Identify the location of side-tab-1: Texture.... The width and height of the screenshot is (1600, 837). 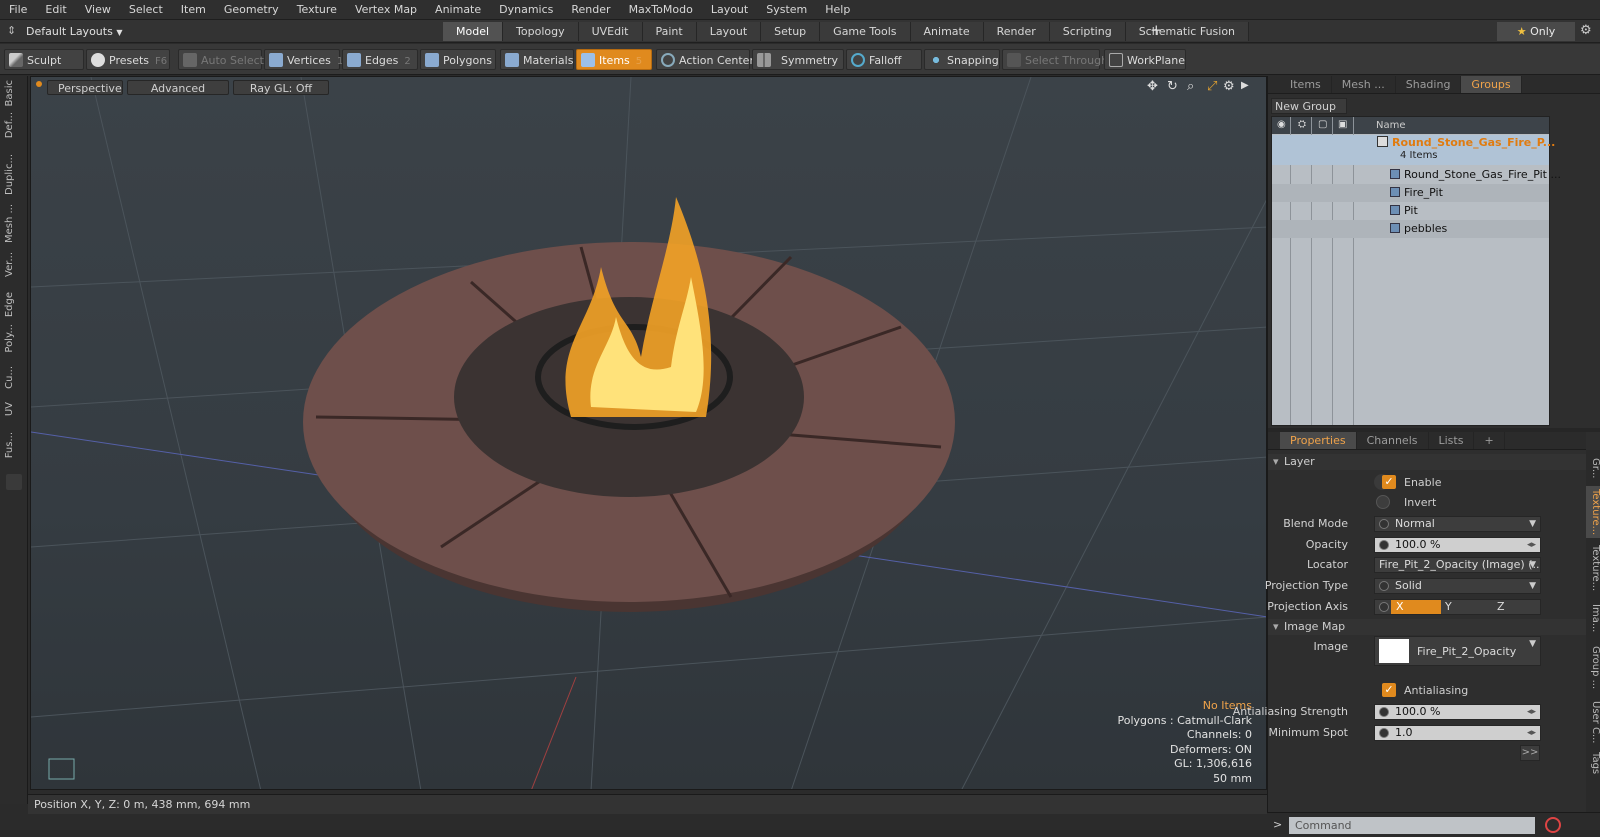
(1593, 512).